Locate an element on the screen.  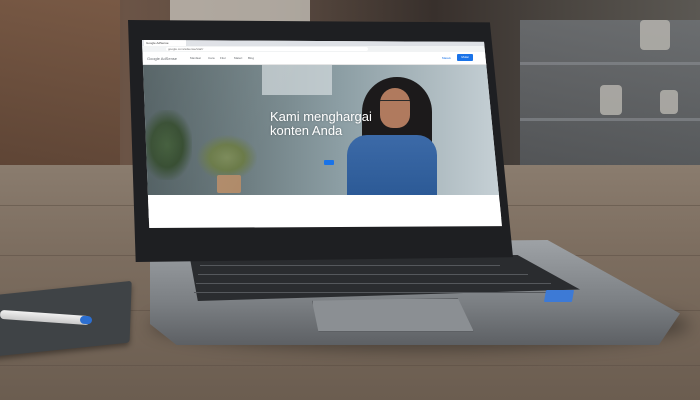
hero-plant-pot is located at coordinates (229, 184).